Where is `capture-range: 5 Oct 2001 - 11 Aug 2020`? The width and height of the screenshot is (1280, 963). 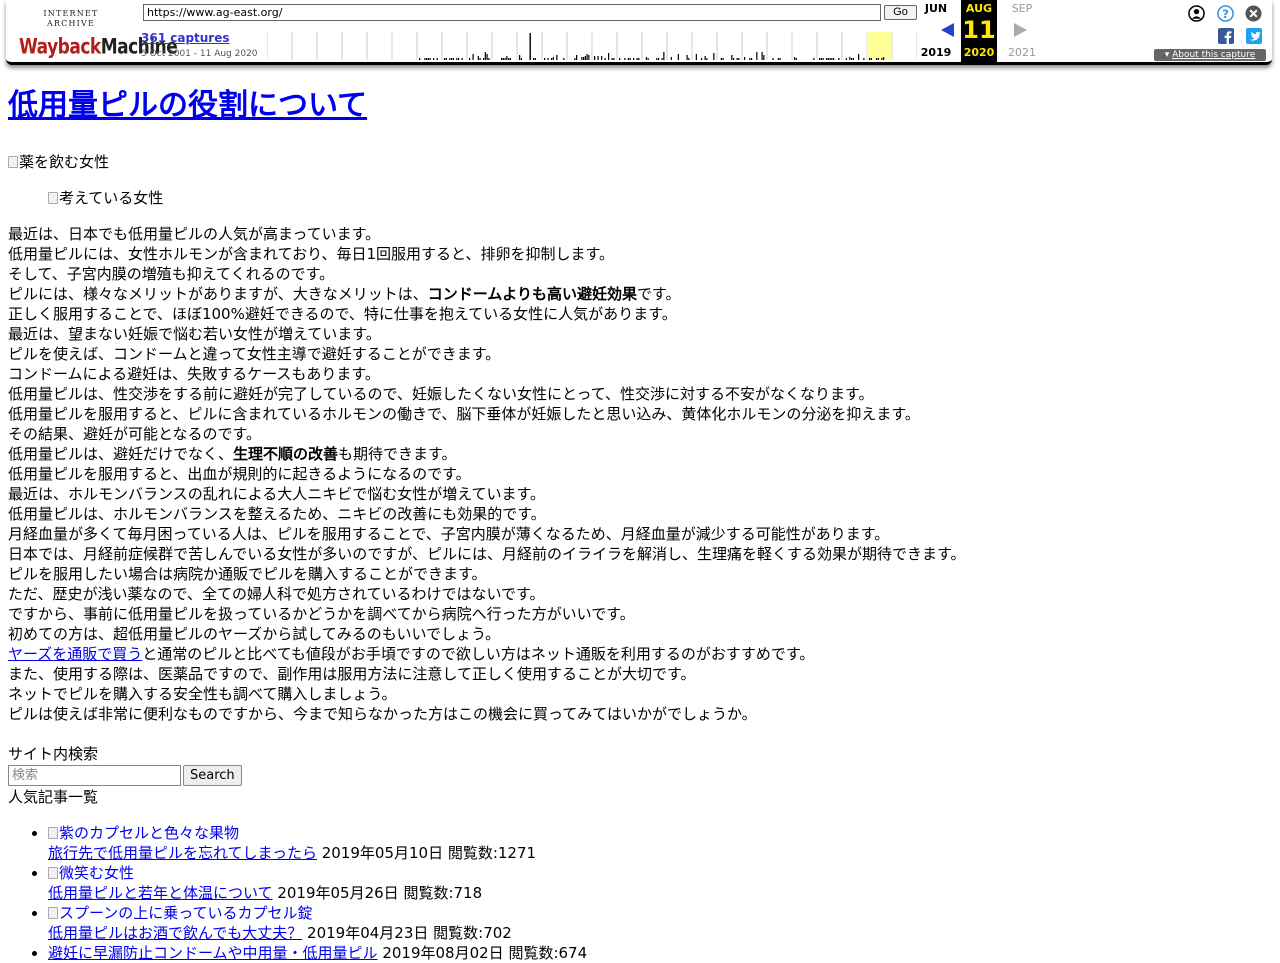
capture-range: 5 Oct 2001 - 11 Aug 2020 is located at coordinates (199, 54).